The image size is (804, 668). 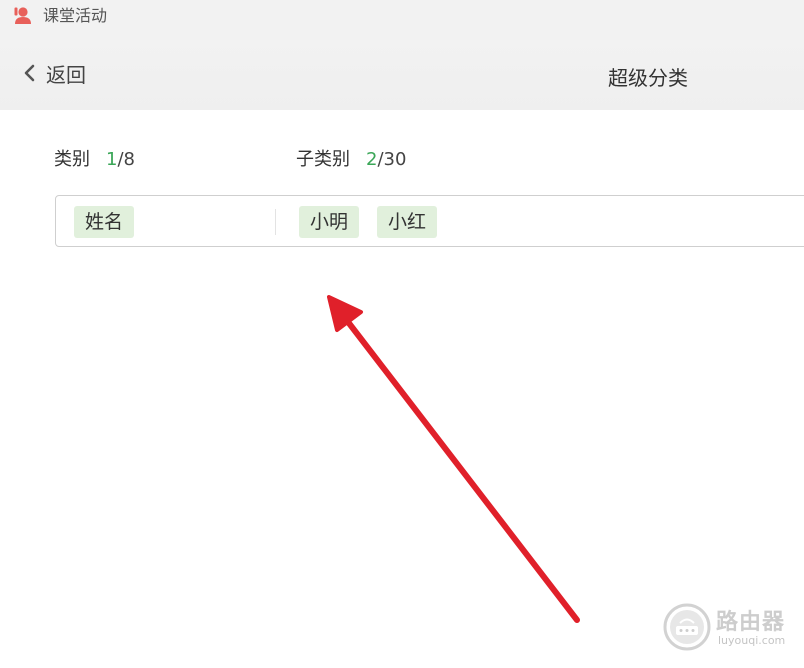 I want to click on user-icon, so click(x=22, y=15).